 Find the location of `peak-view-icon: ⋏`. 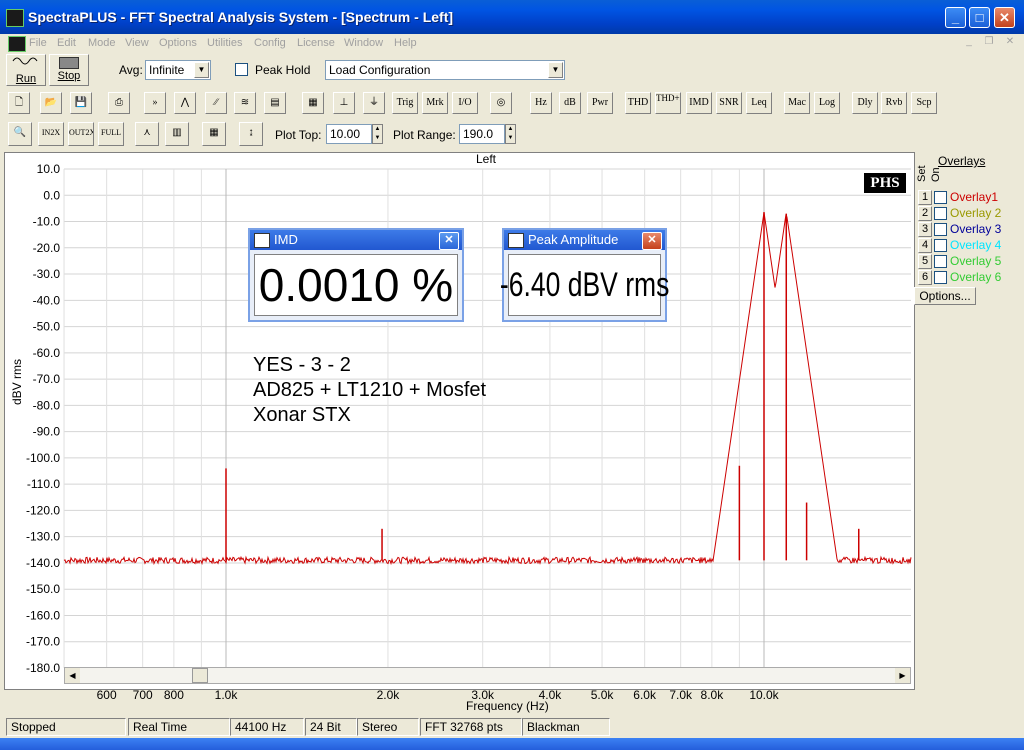

peak-view-icon: ⋏ is located at coordinates (147, 134).